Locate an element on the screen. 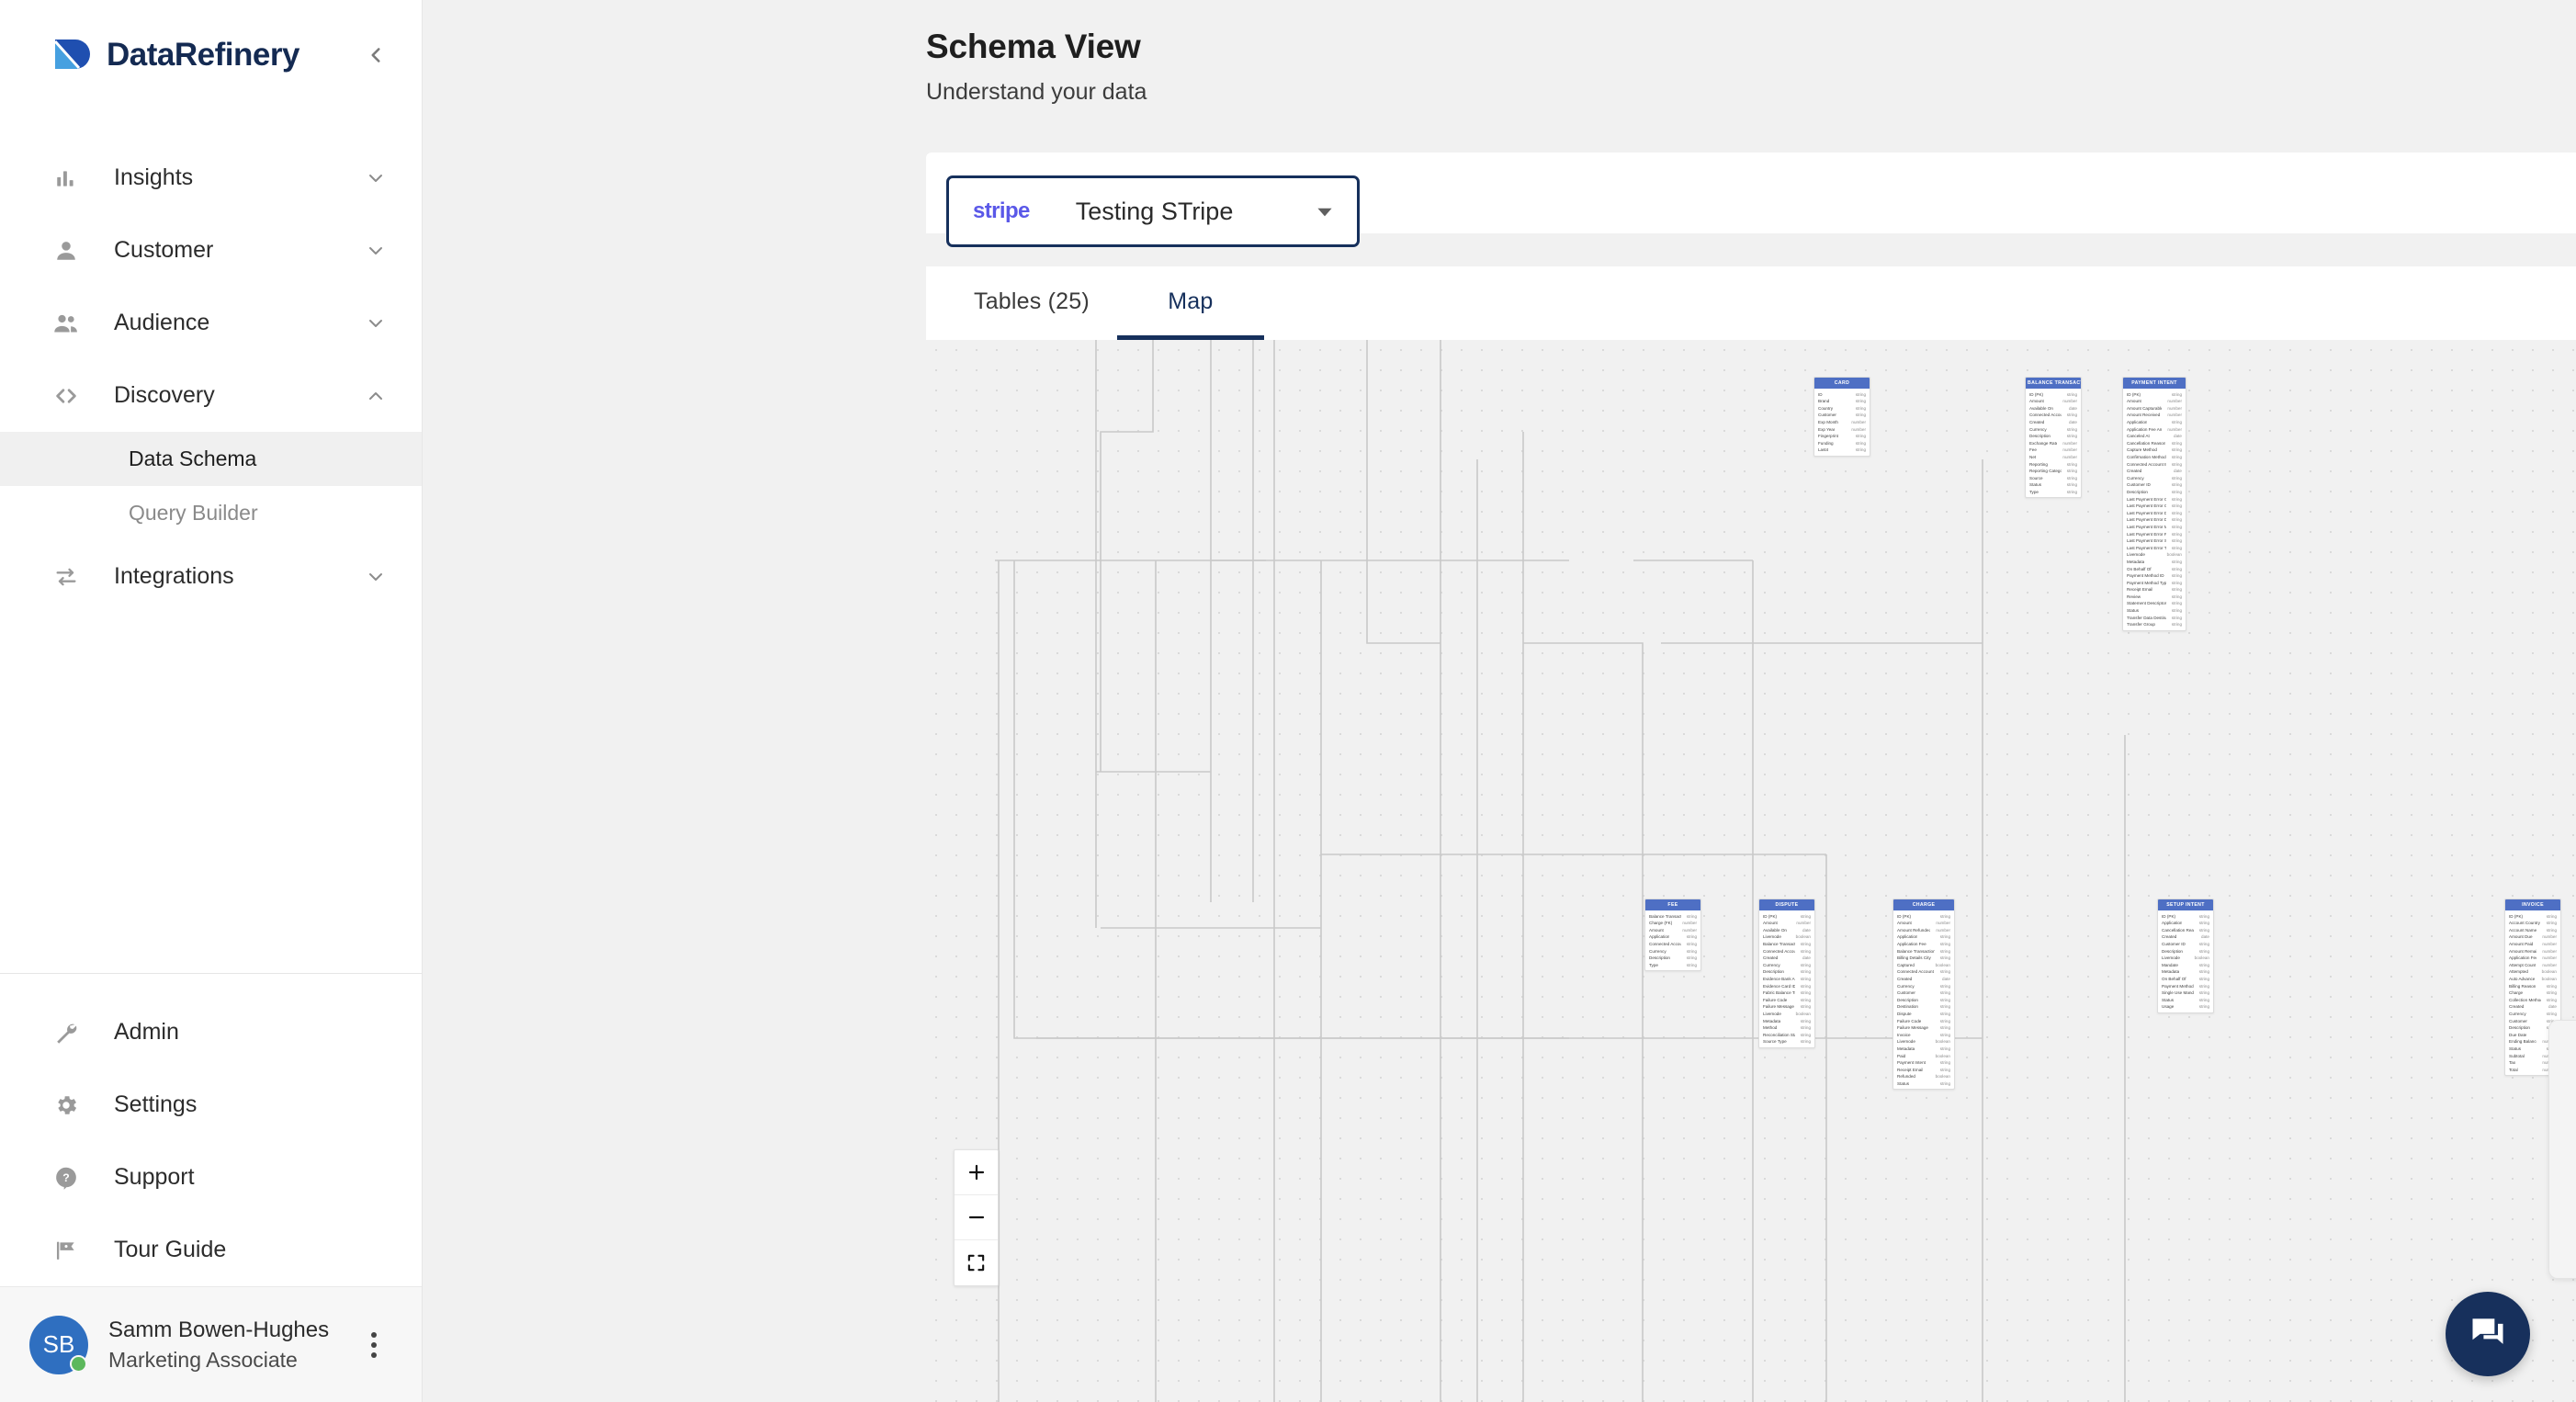 The image size is (2576, 1402). schema-field-name: Description is located at coordinates (1773, 972).